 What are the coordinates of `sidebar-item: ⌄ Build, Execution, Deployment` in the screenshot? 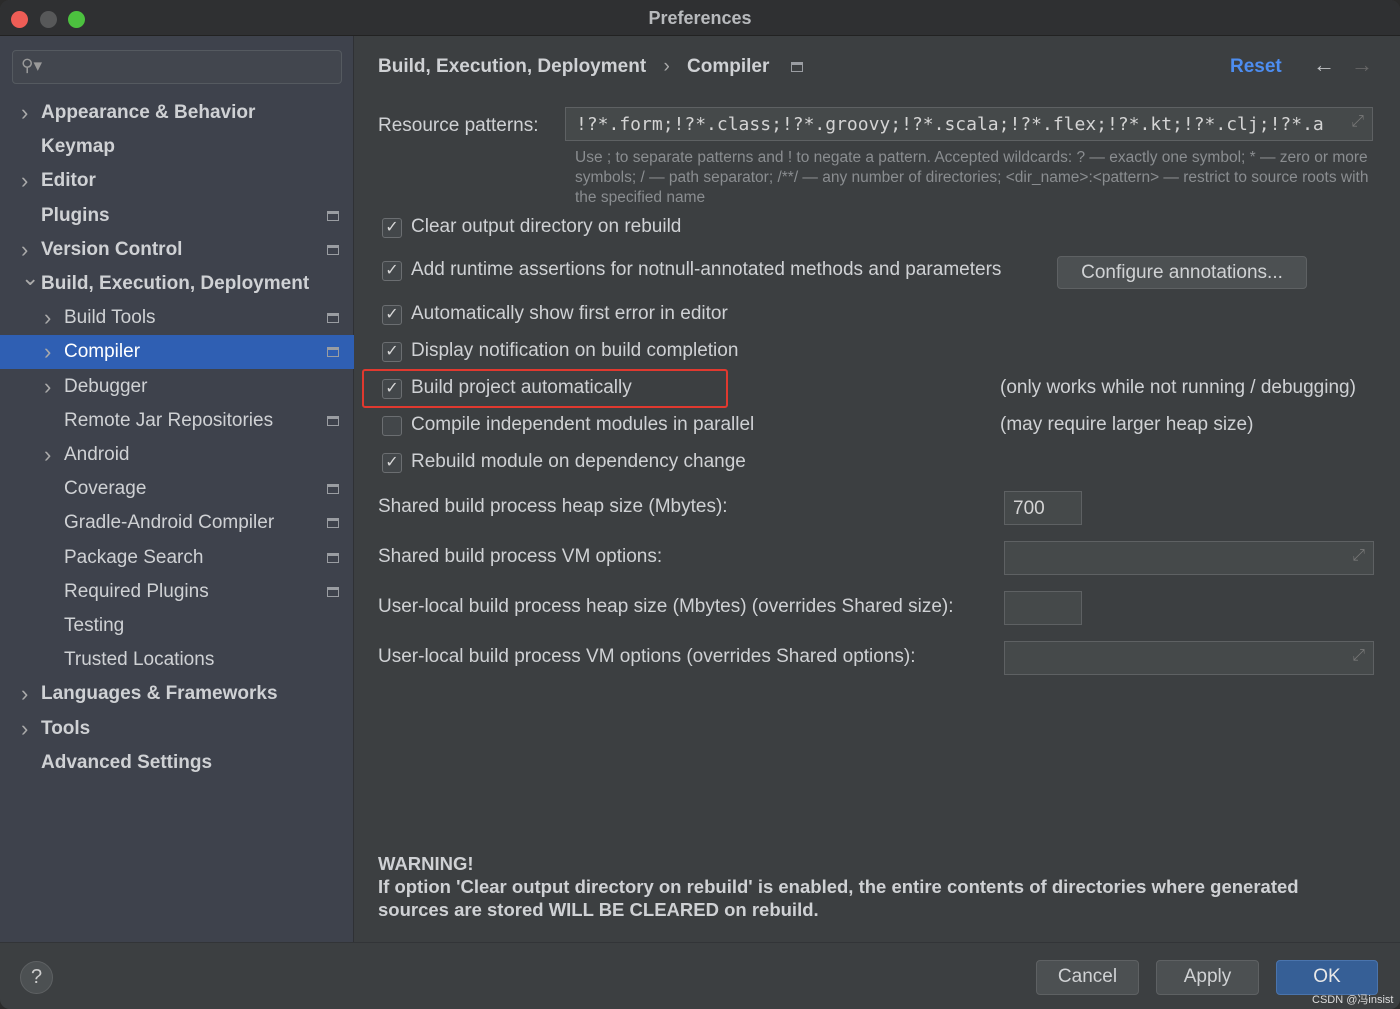 It's located at (177, 283).